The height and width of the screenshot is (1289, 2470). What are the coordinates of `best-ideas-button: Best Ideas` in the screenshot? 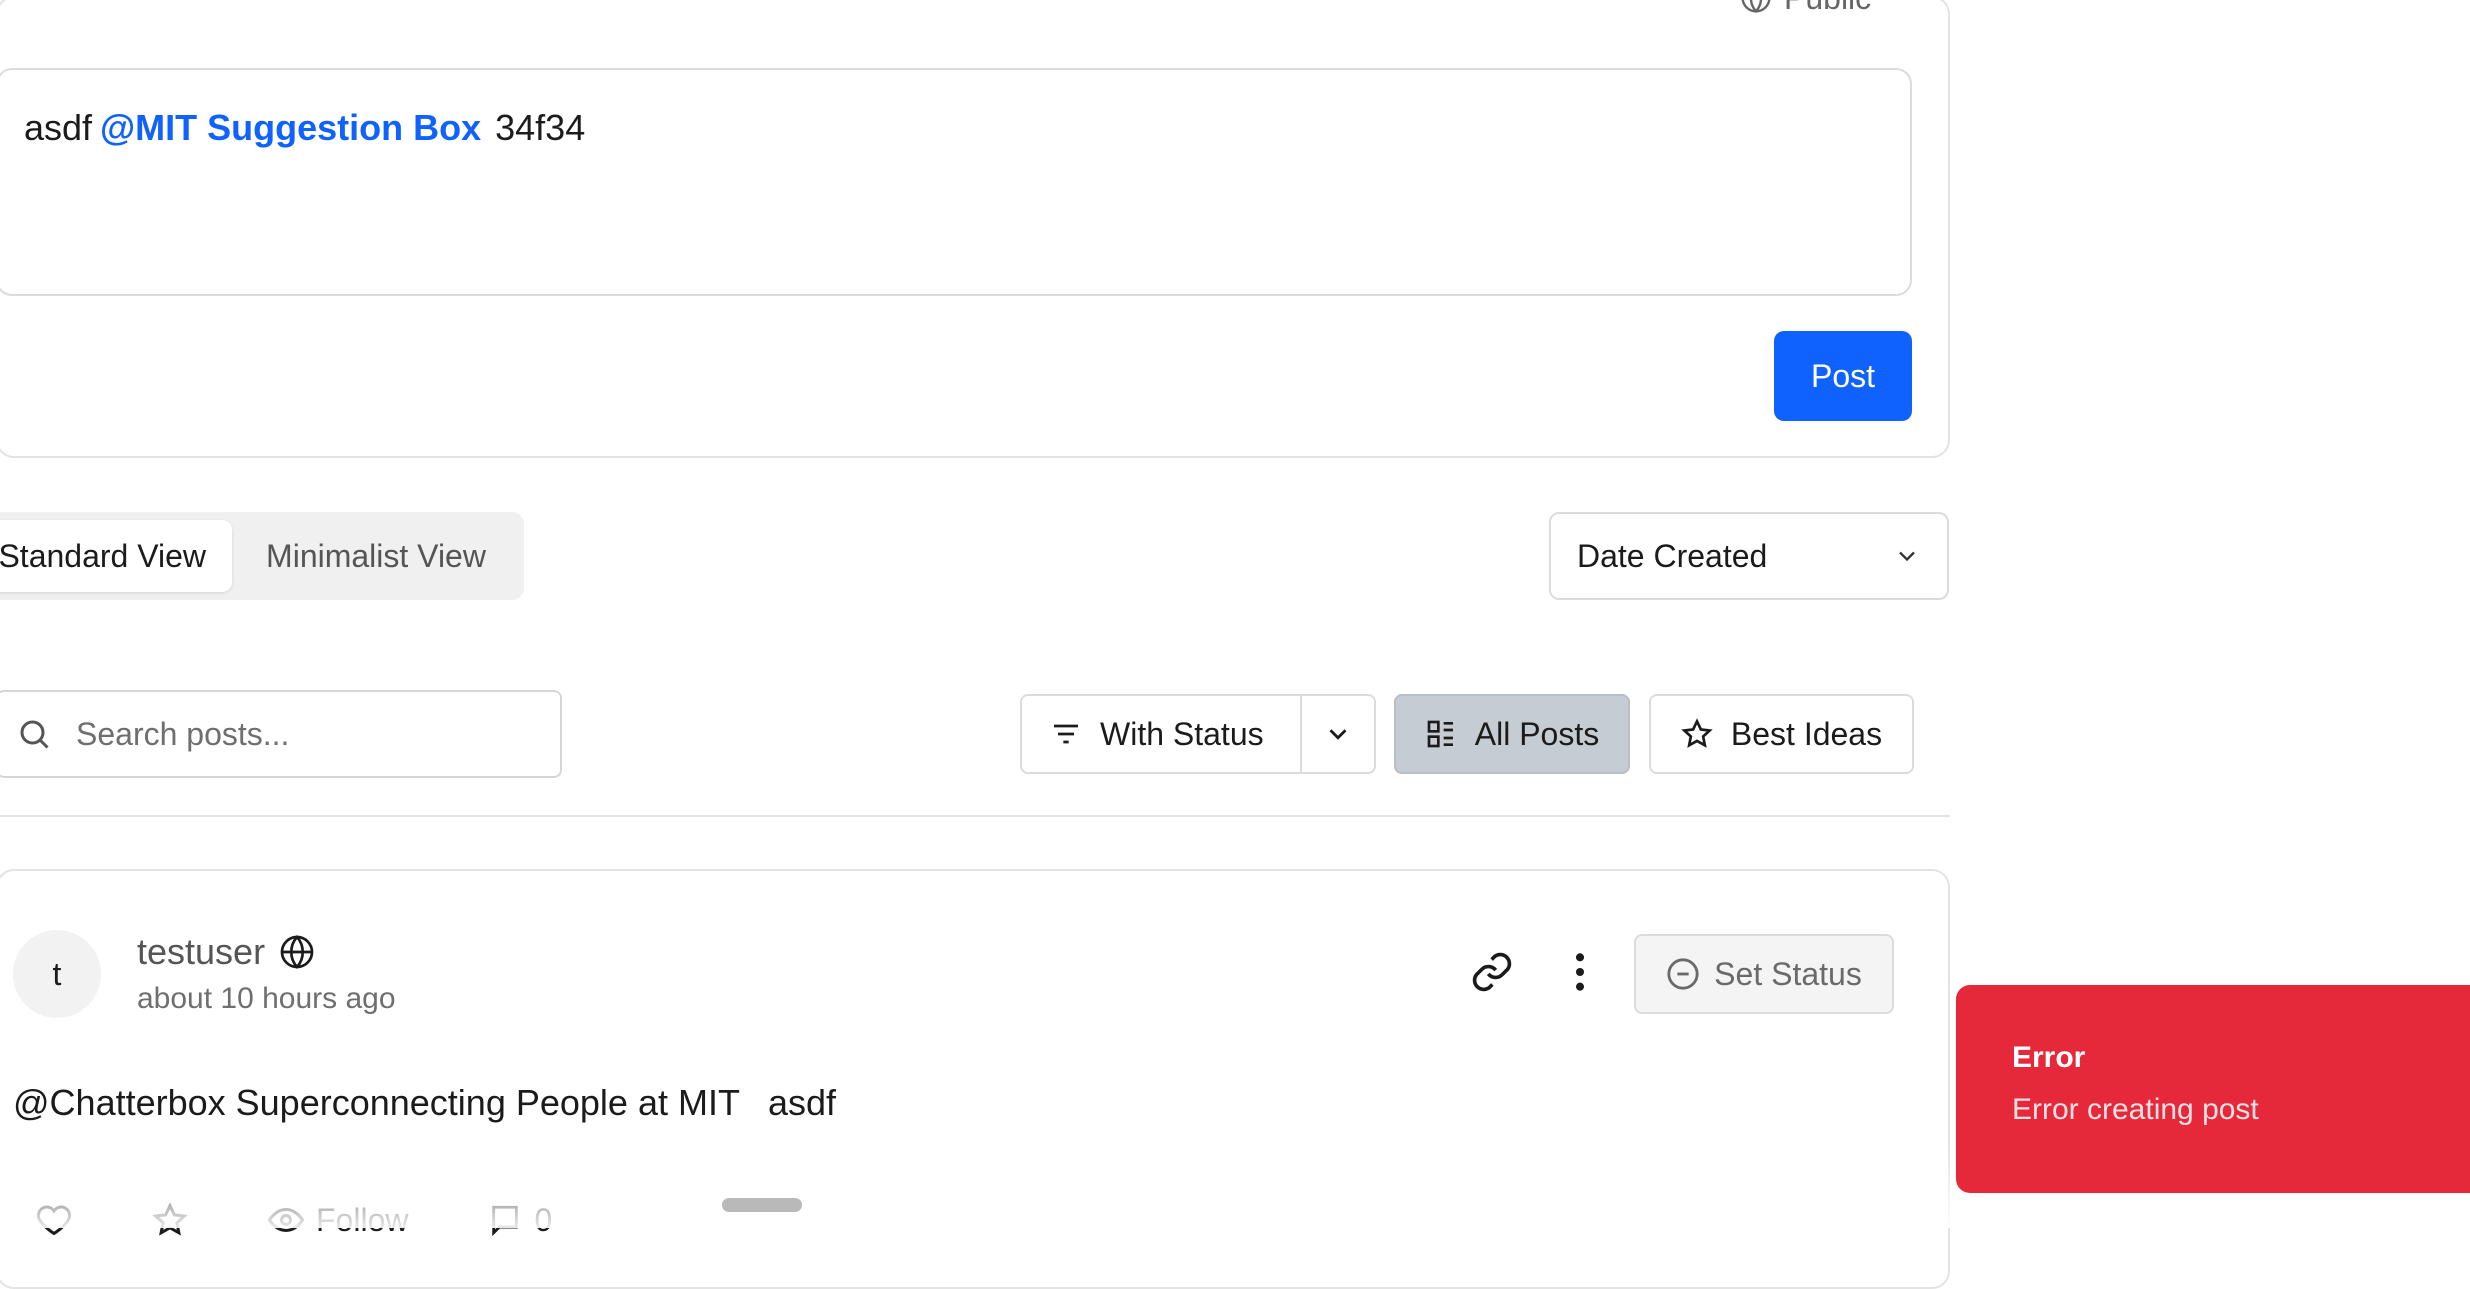 It's located at (1781, 734).